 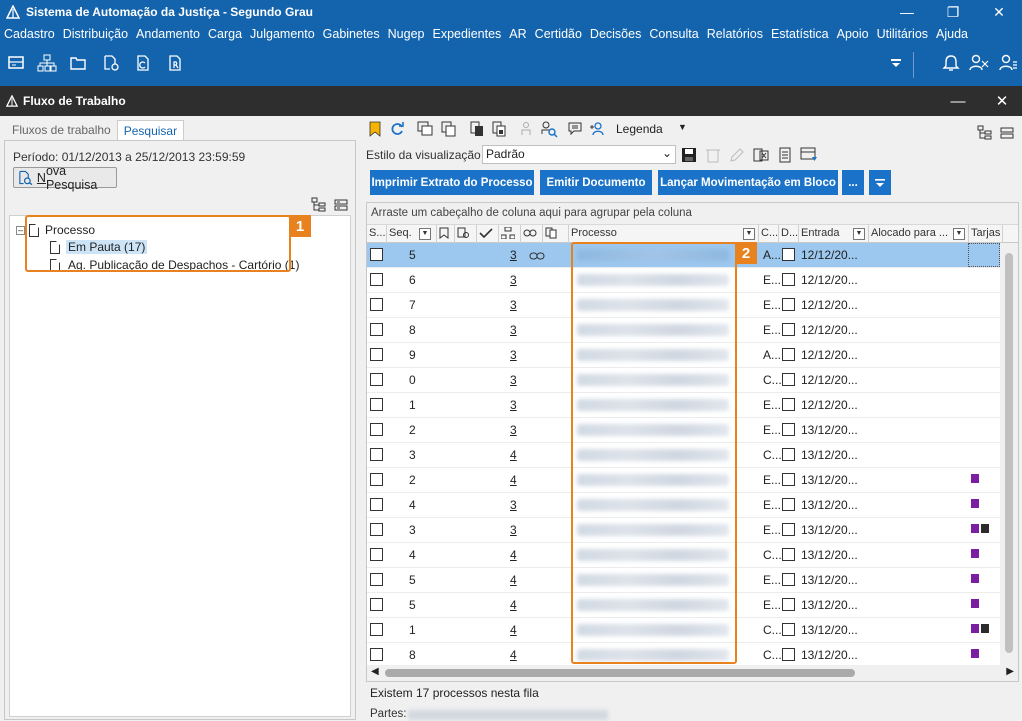 What do you see at coordinates (425, 129) in the screenshot?
I see `copy-window-icon` at bounding box center [425, 129].